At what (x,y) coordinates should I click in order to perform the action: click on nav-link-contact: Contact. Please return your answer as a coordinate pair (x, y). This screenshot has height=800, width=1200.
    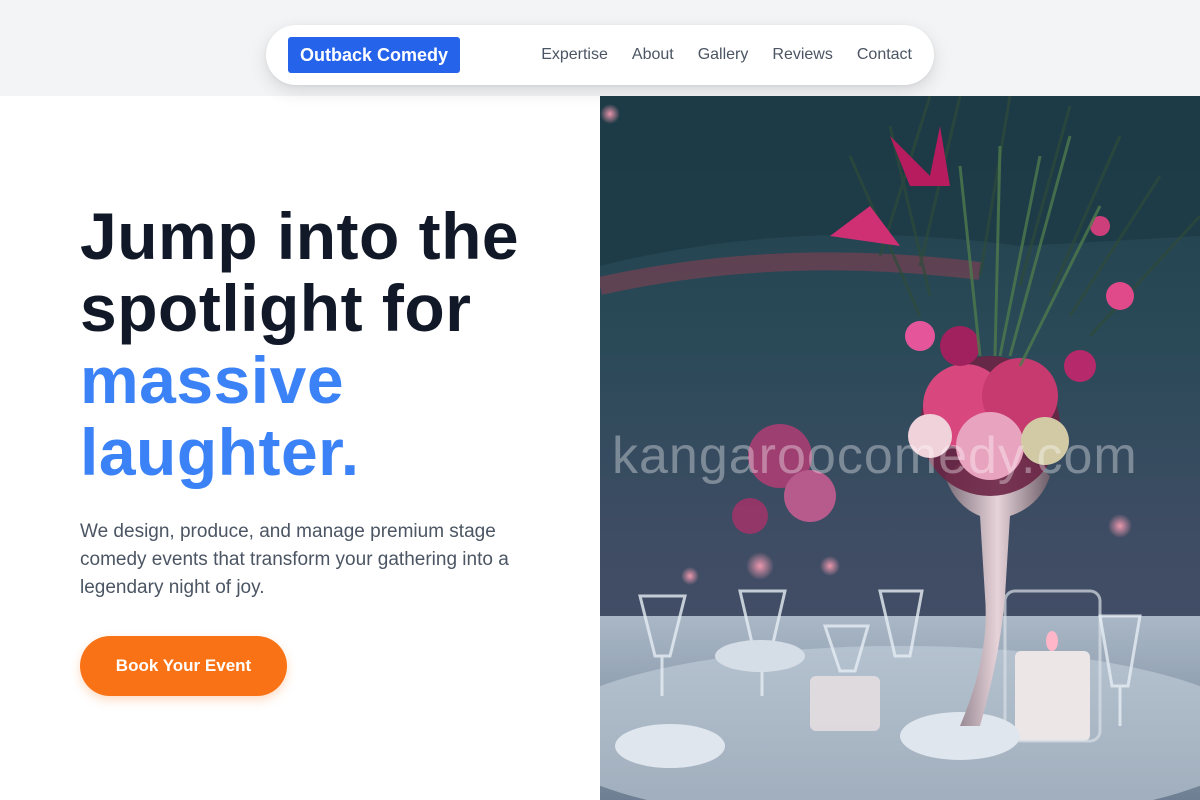
    Looking at the image, I should click on (884, 55).